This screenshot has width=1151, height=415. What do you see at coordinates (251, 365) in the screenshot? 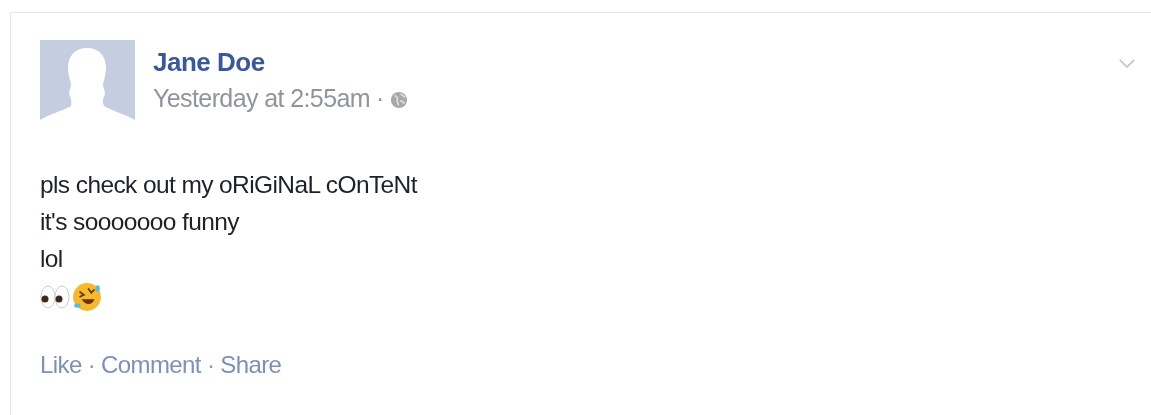
I see `action-link: Share` at bounding box center [251, 365].